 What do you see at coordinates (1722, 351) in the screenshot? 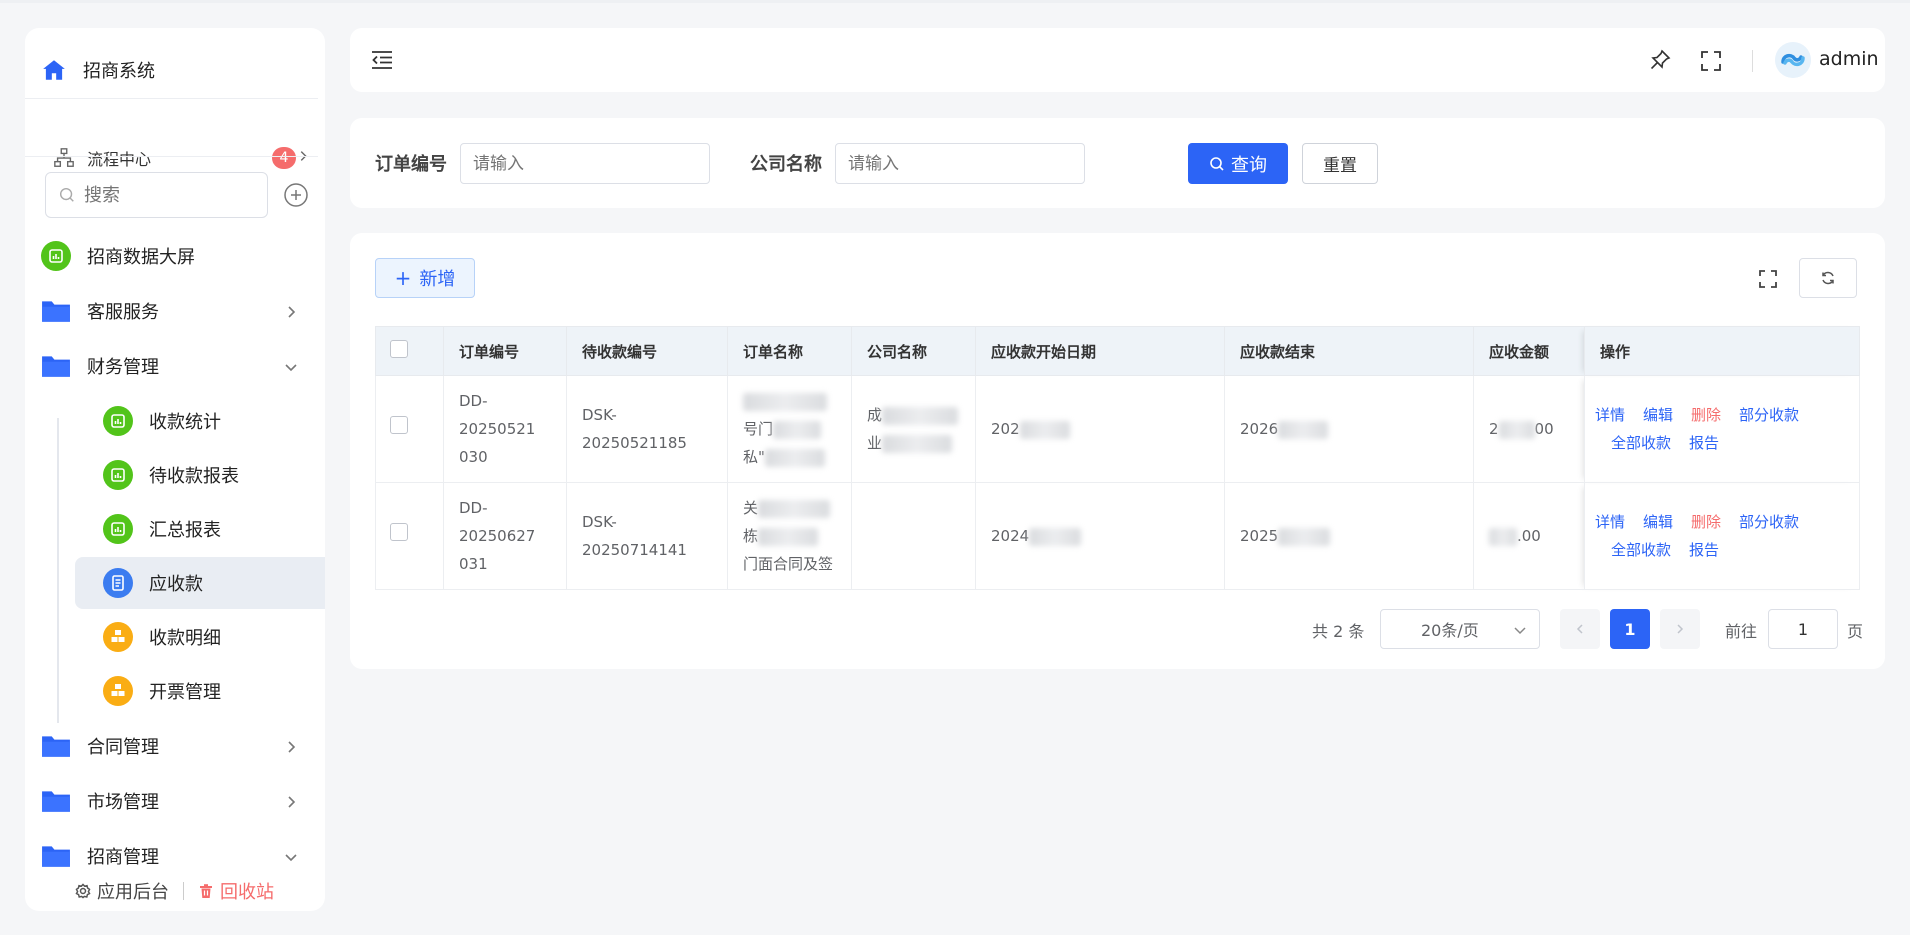
I see `column-header: 操作` at bounding box center [1722, 351].